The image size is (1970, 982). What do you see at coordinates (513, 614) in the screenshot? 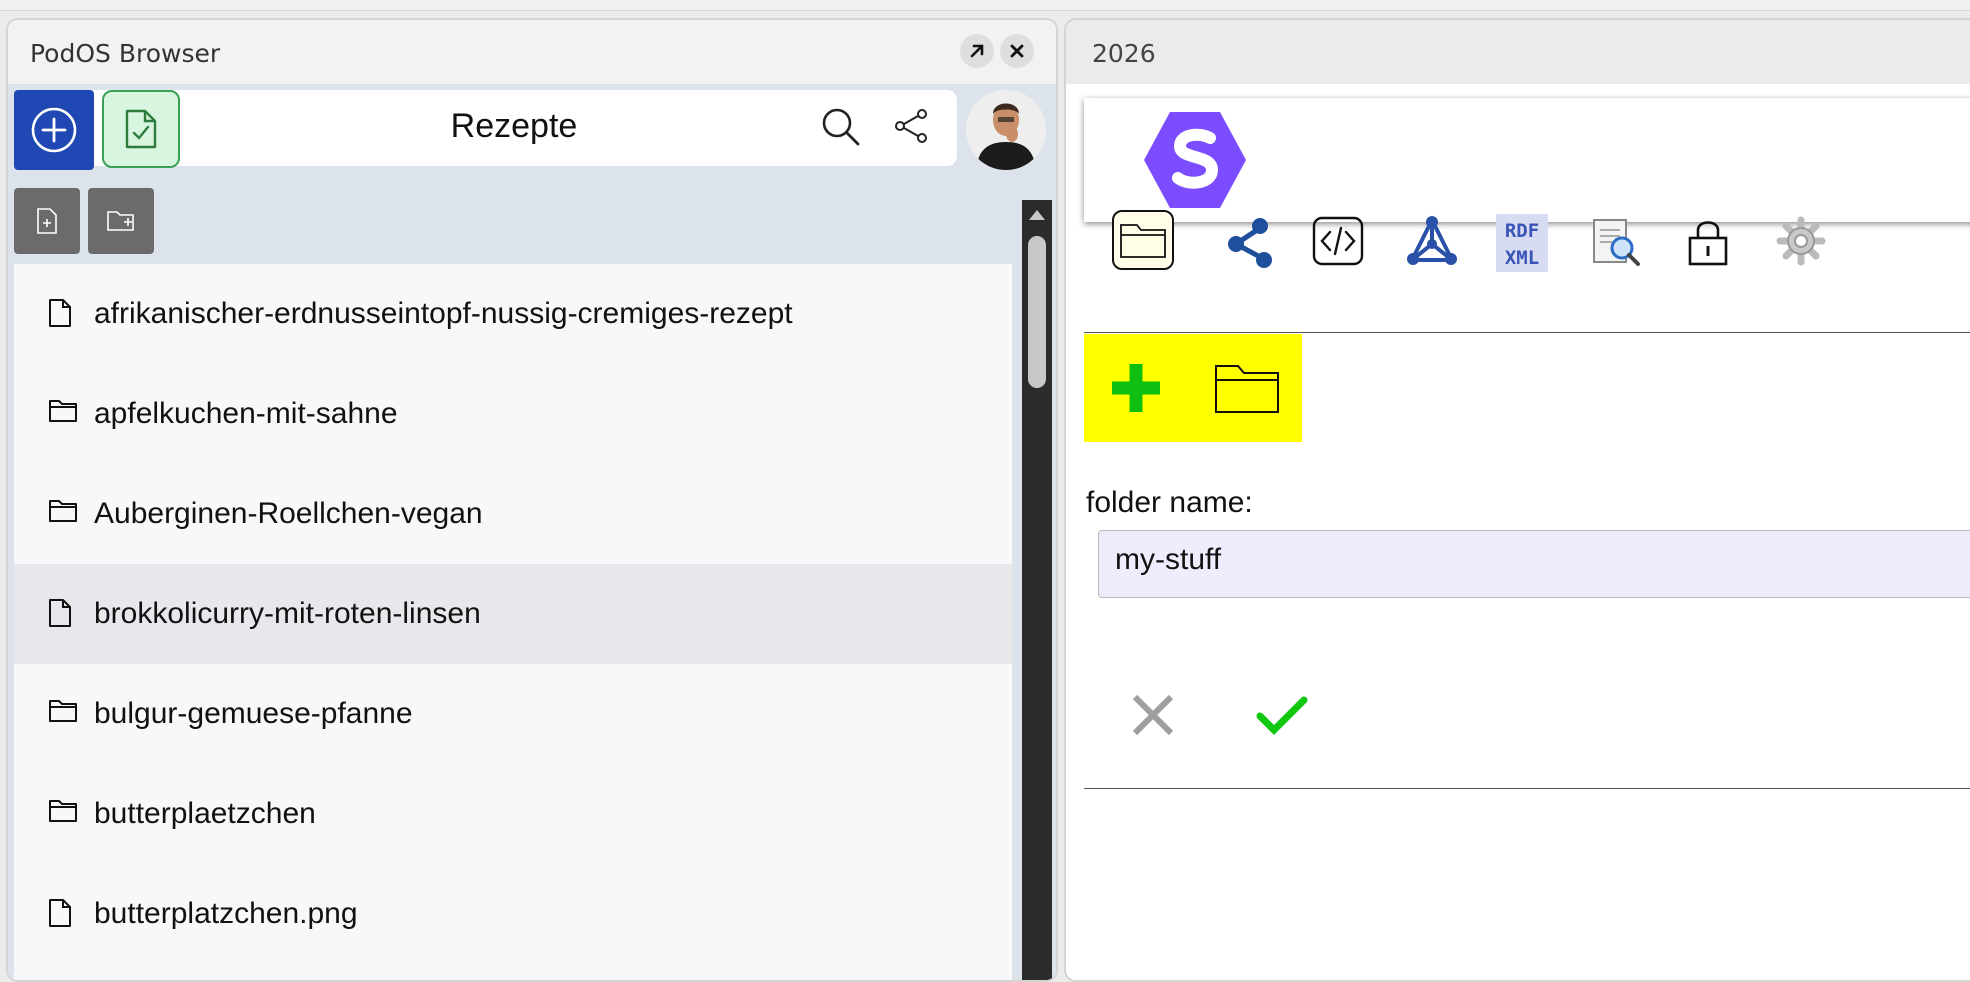
I see `list-item-selected: brokkolicurry-mit-roten-linsen` at bounding box center [513, 614].